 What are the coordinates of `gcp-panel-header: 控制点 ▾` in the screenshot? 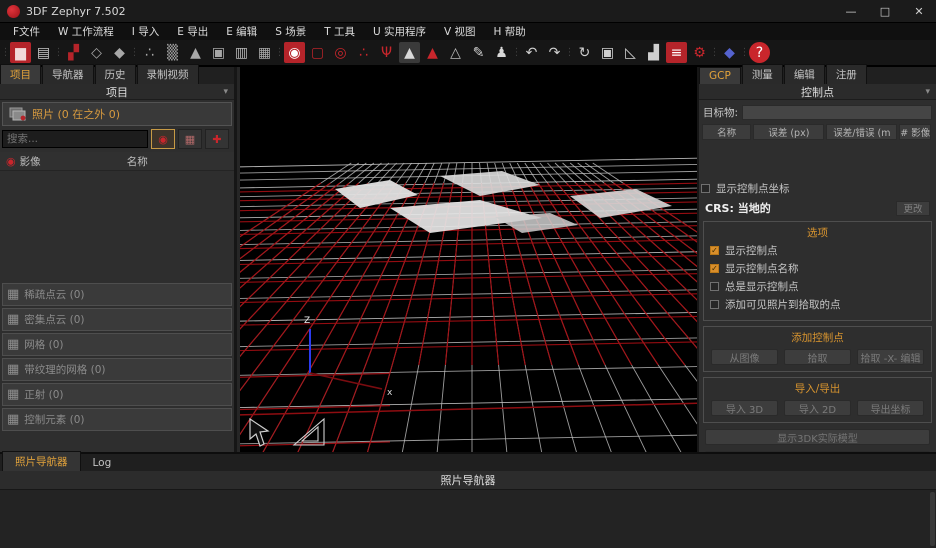 It's located at (817, 92).